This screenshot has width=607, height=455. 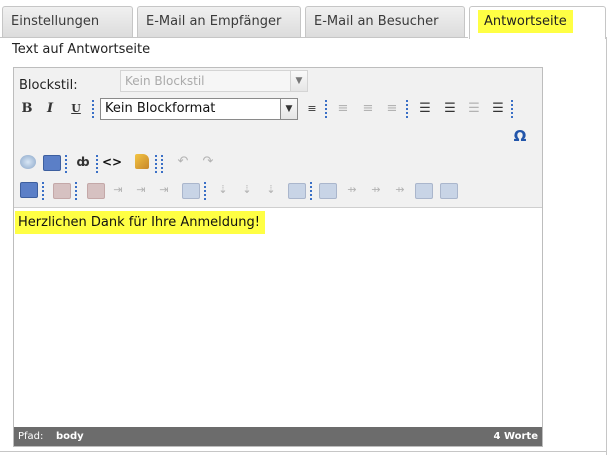 What do you see at coordinates (76, 109) in the screenshot?
I see `underline-icon: U` at bounding box center [76, 109].